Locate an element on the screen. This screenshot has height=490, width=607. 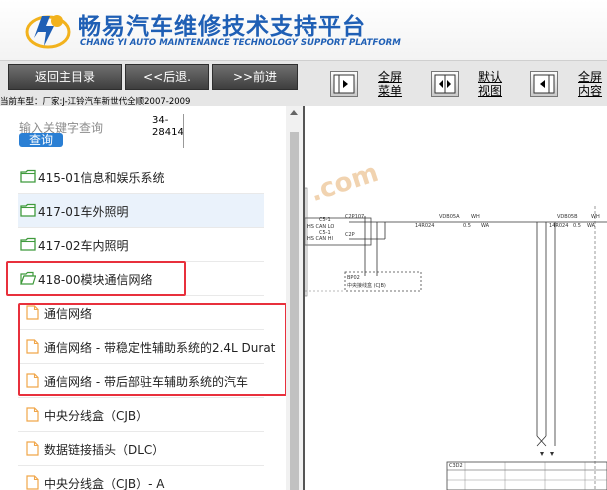
tree-doc-label: 数据链接插头（DLC） is located at coordinates (104, 450).